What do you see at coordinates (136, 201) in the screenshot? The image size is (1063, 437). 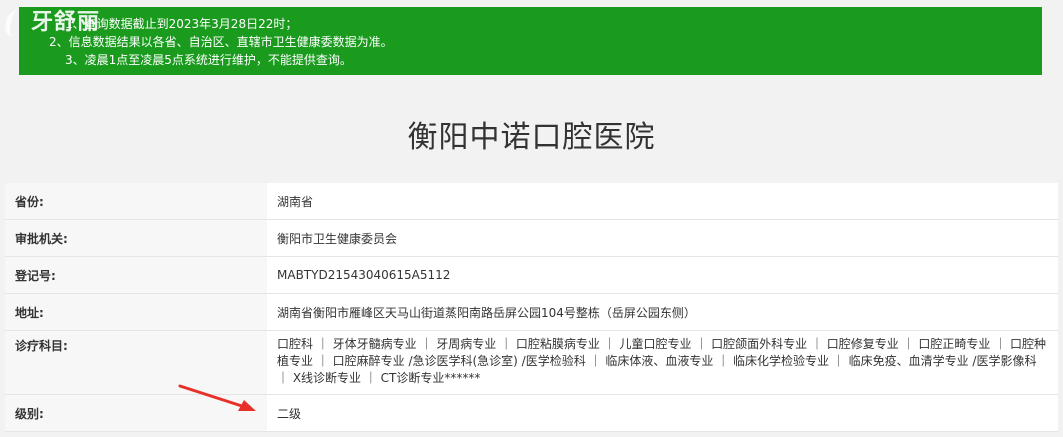 I see `row-label: 省份:` at bounding box center [136, 201].